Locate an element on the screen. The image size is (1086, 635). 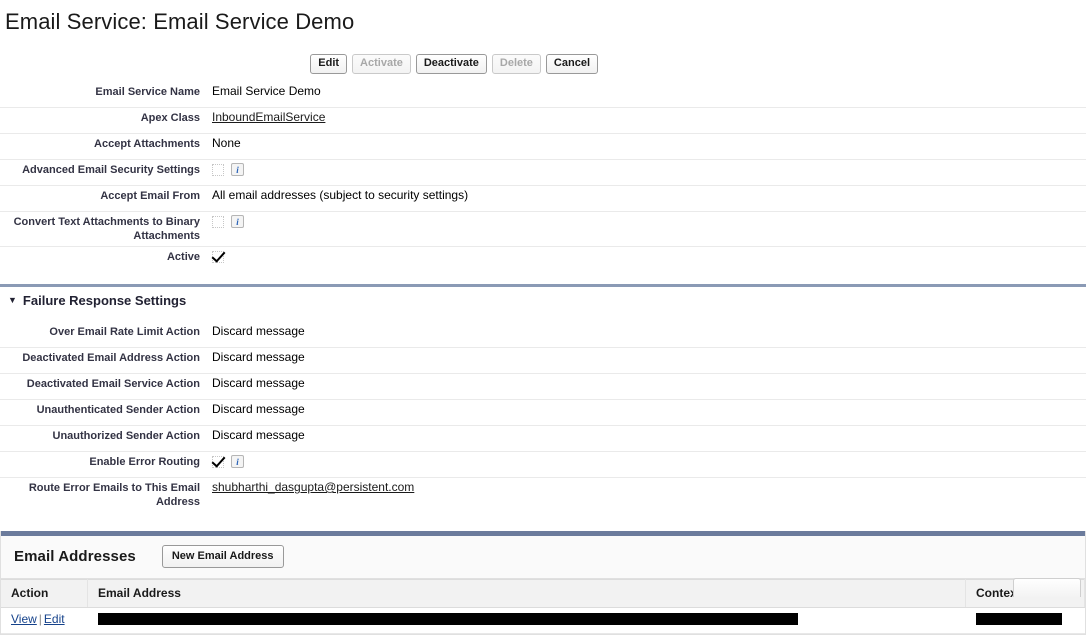
field-value-route-error-emails: shubharthi_dasgupta@persistent.com is located at coordinates (307, 487).